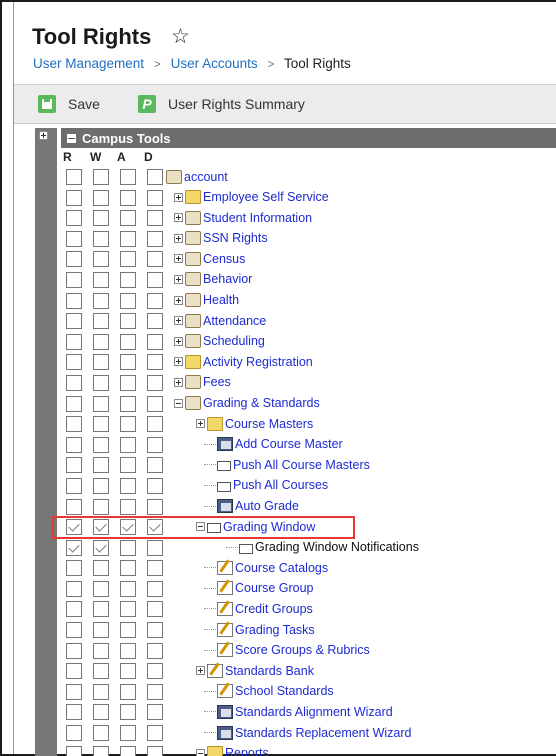 The image size is (556, 756). What do you see at coordinates (247, 751) in the screenshot?
I see `tree-node-label: Reports` at bounding box center [247, 751].